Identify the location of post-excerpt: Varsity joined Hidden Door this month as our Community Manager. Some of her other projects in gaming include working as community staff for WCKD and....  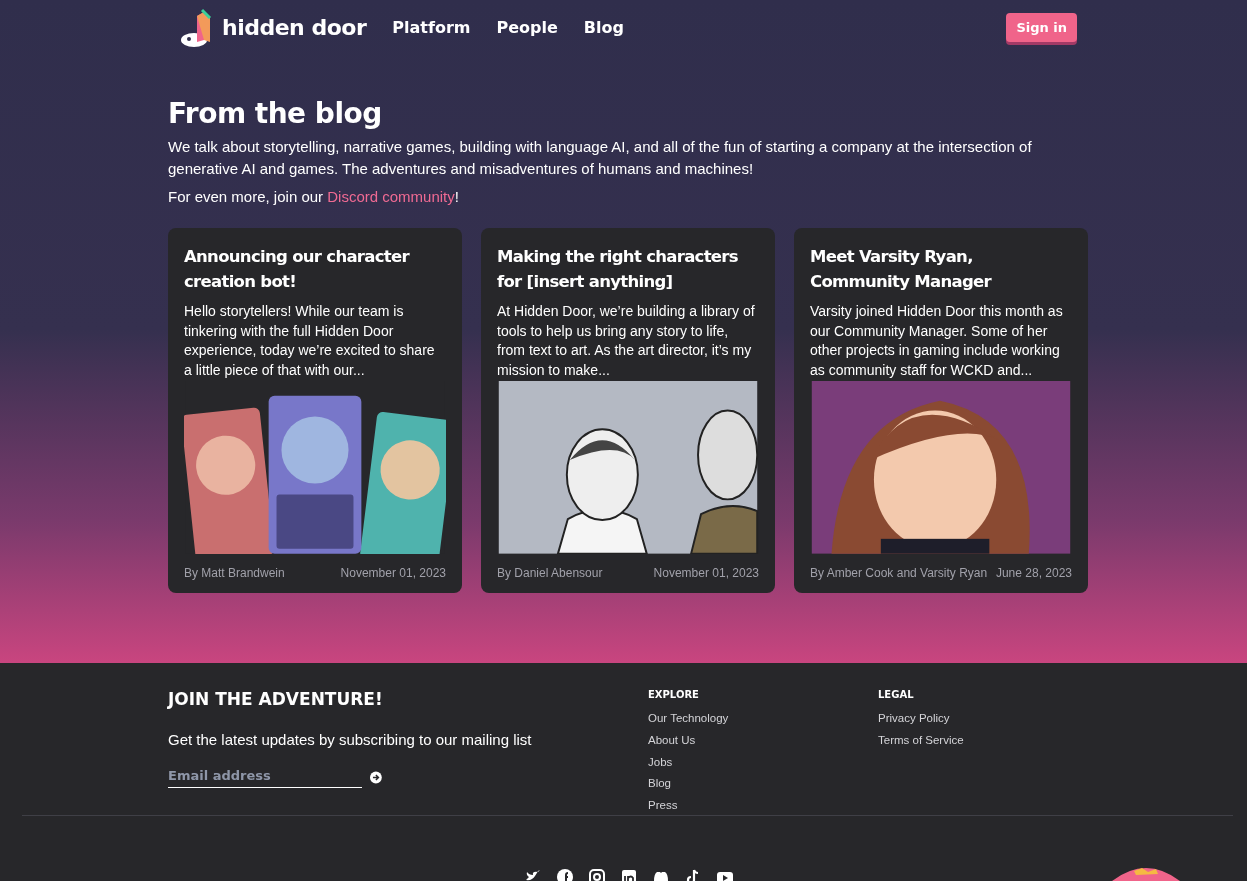
(937, 341).